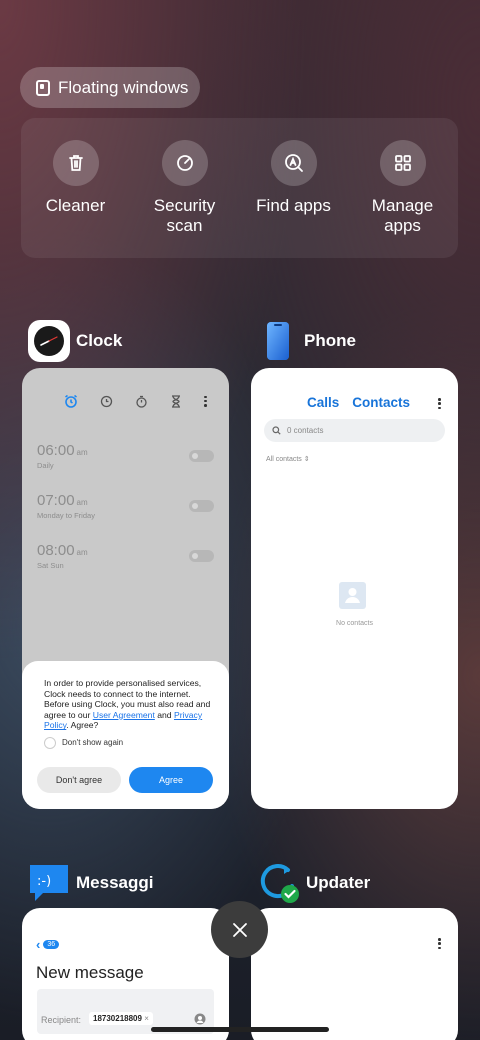 The height and width of the screenshot is (1040, 480). What do you see at coordinates (124, 715) in the screenshot?
I see `user-agreement-link: User Agreement` at bounding box center [124, 715].